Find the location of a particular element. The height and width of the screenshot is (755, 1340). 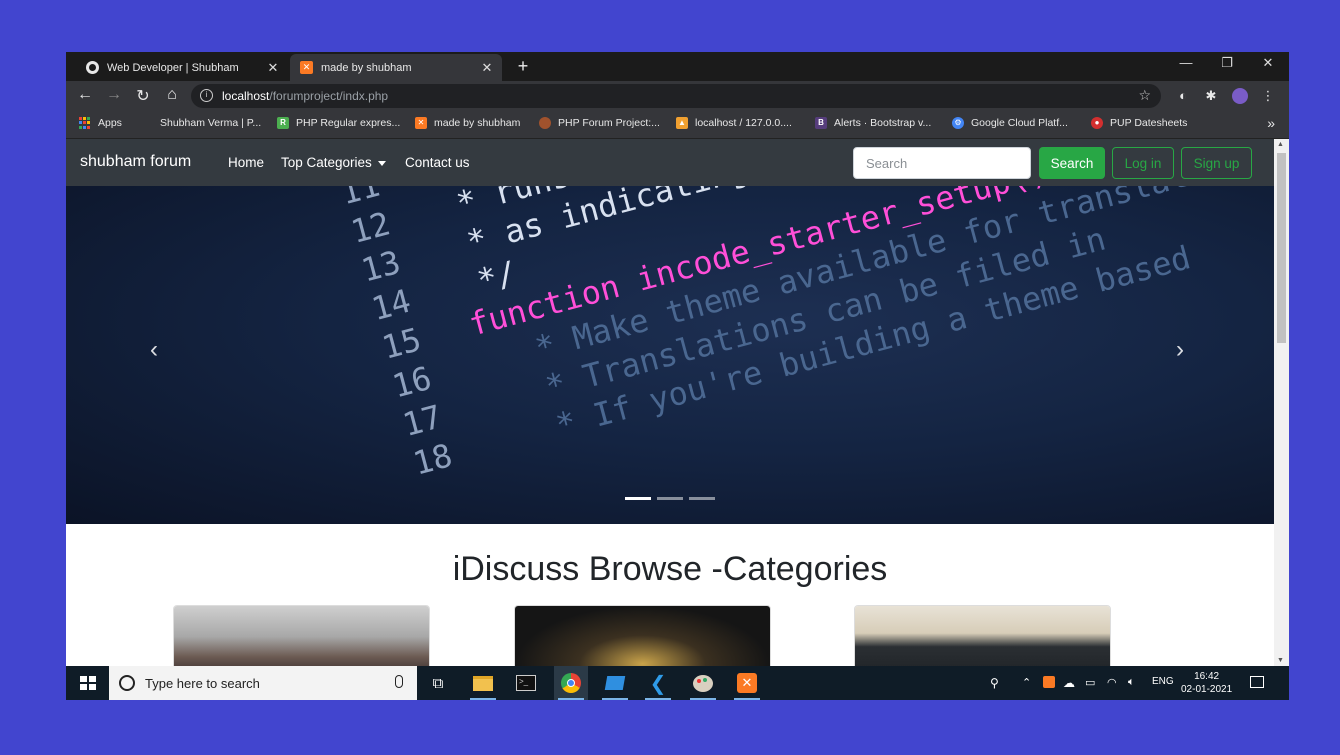

forward-arrow-icon: → is located at coordinates (114, 95).